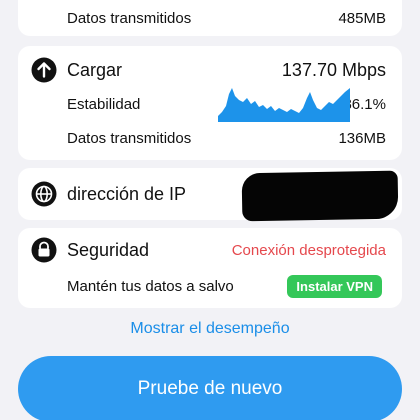 The image size is (420, 420). What do you see at coordinates (150, 286) in the screenshot?
I see `security-tip: Mantén tus datos a salvo` at bounding box center [150, 286].